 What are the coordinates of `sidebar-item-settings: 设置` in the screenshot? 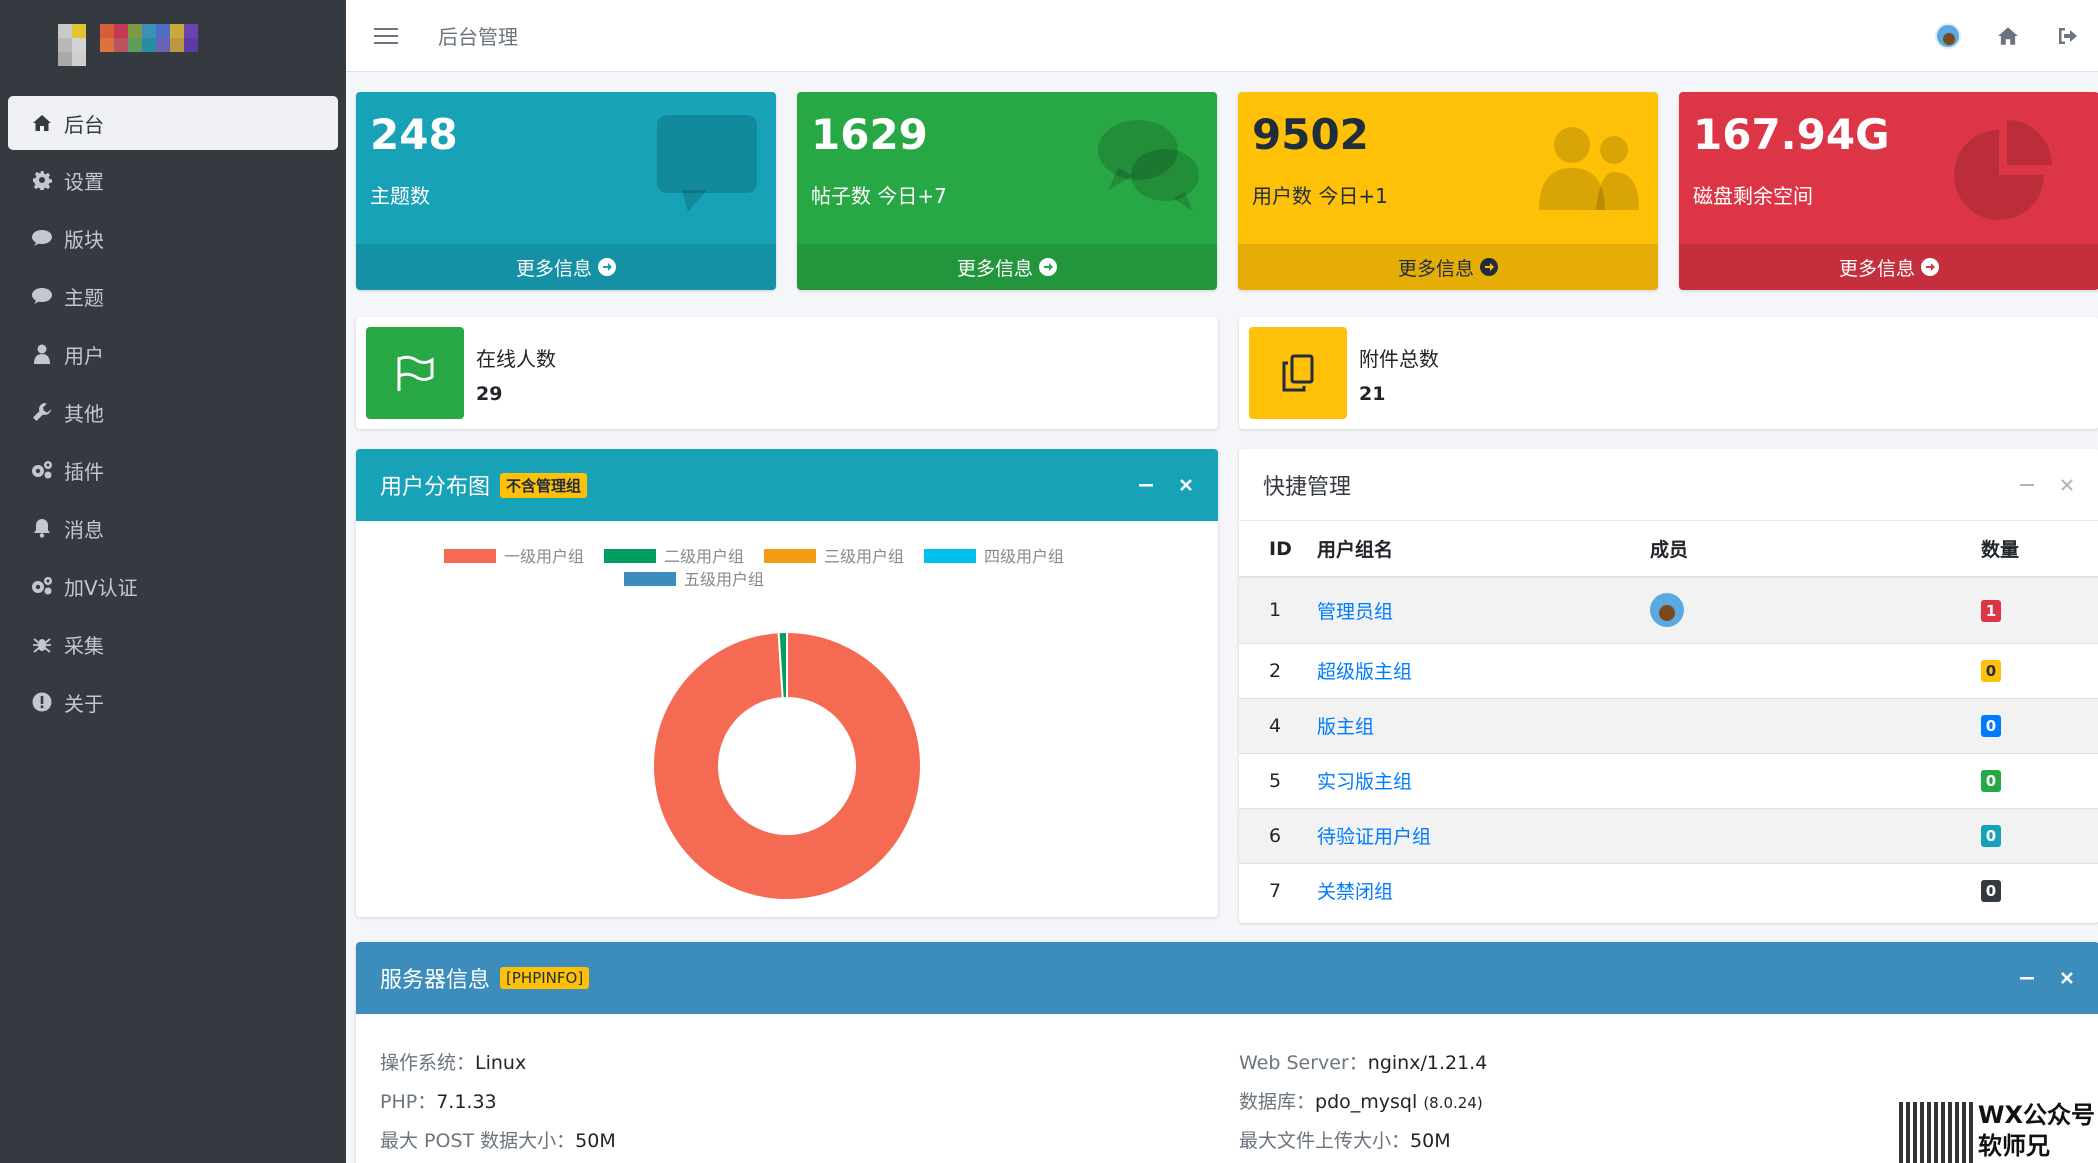 It's located at (173, 180).